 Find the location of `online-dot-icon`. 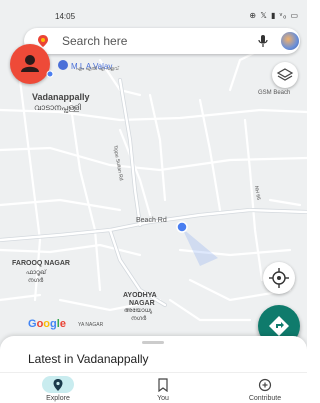

online-dot-icon is located at coordinates (50, 74).